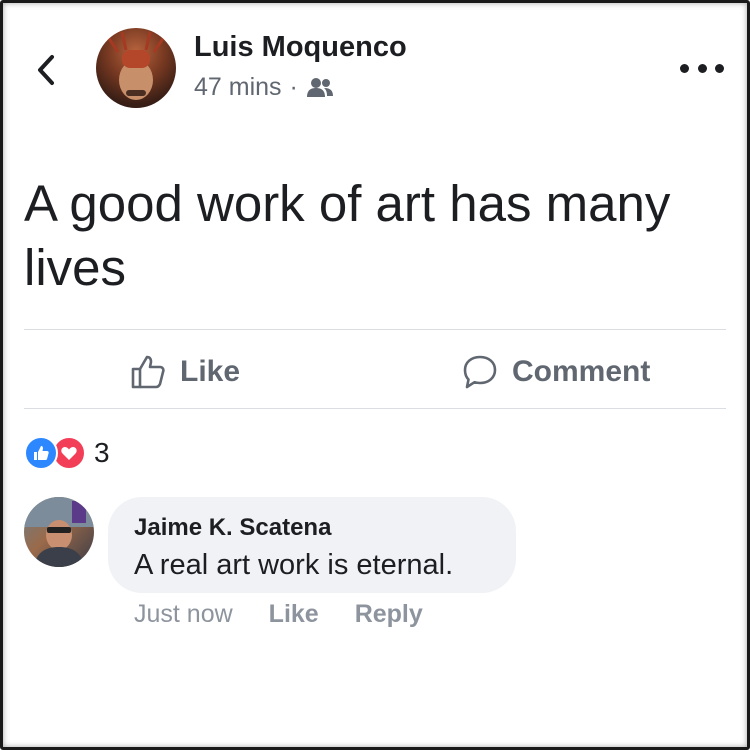 This screenshot has width=750, height=750. I want to click on more-horizontal-icon, so click(684, 68).